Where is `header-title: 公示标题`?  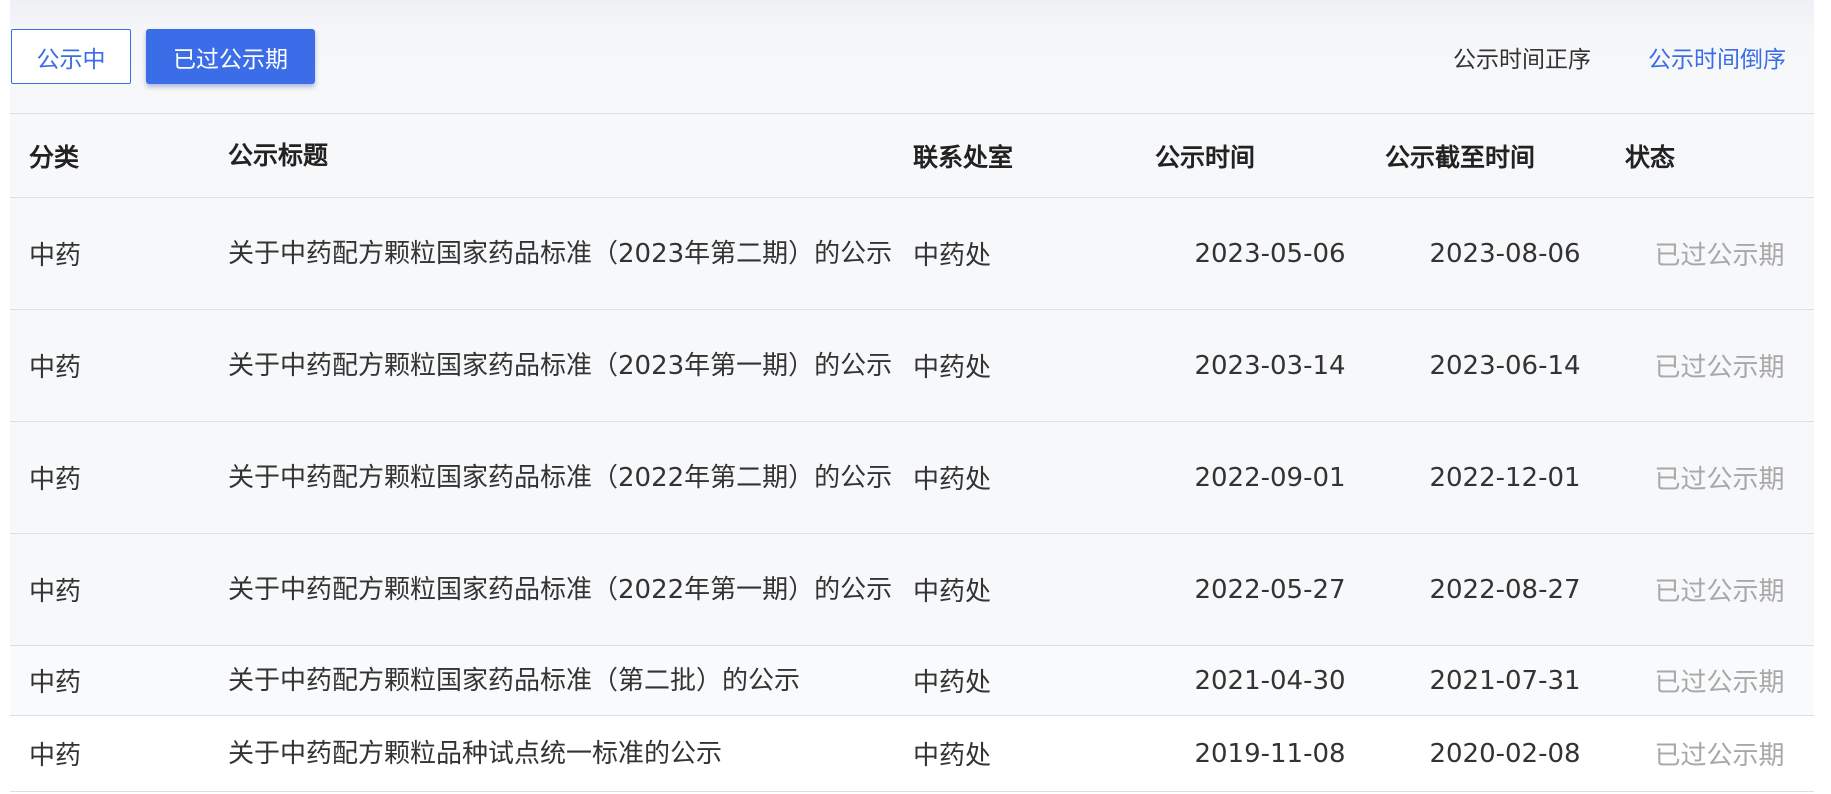 header-title: 公示标题 is located at coordinates (567, 155).